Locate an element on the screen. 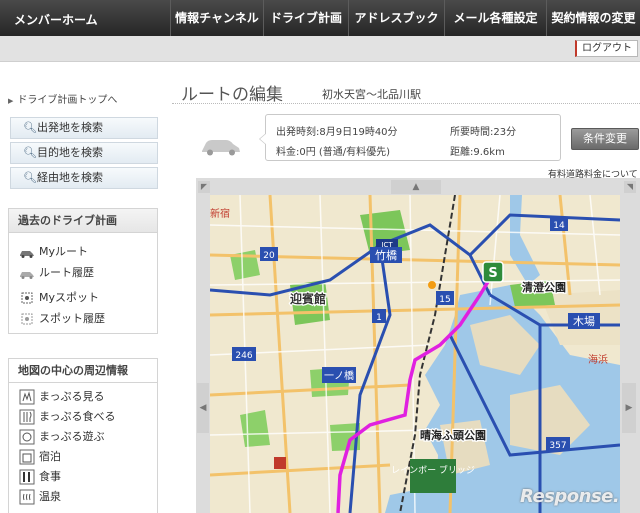  label-geihinkan: 迎賓館 is located at coordinates (308, 298).